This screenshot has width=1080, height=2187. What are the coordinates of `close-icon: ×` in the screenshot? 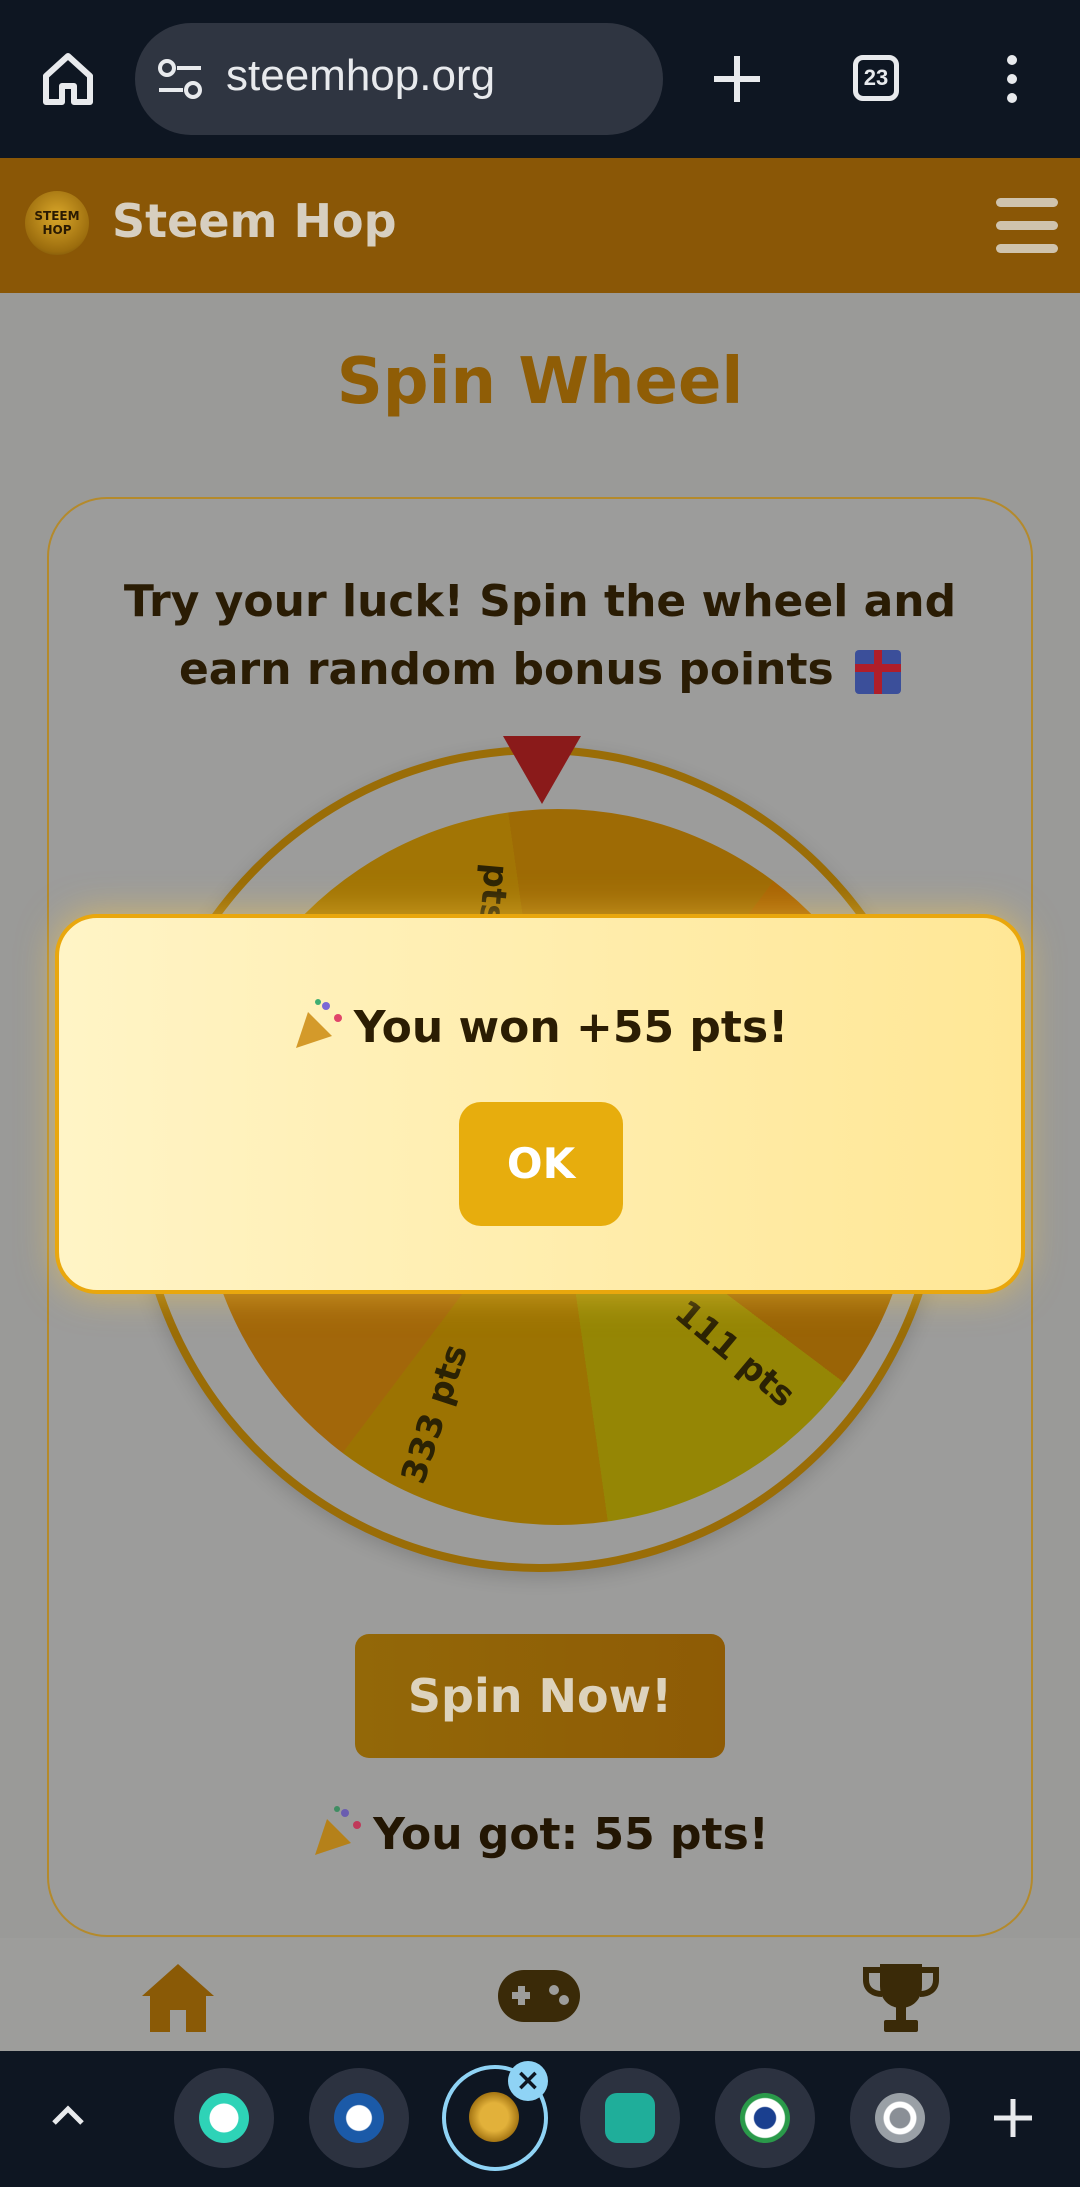 It's located at (528, 2081).